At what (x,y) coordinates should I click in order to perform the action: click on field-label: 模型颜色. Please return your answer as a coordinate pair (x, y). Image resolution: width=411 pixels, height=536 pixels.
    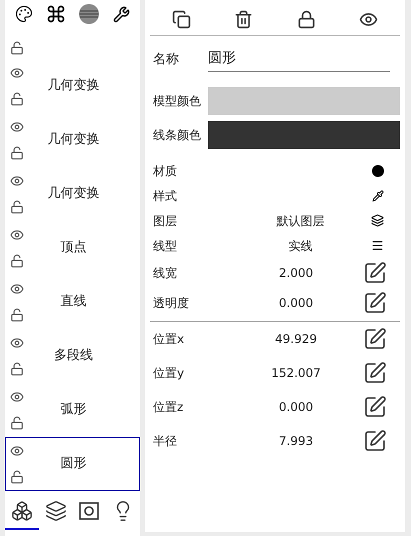
    Looking at the image, I should click on (177, 101).